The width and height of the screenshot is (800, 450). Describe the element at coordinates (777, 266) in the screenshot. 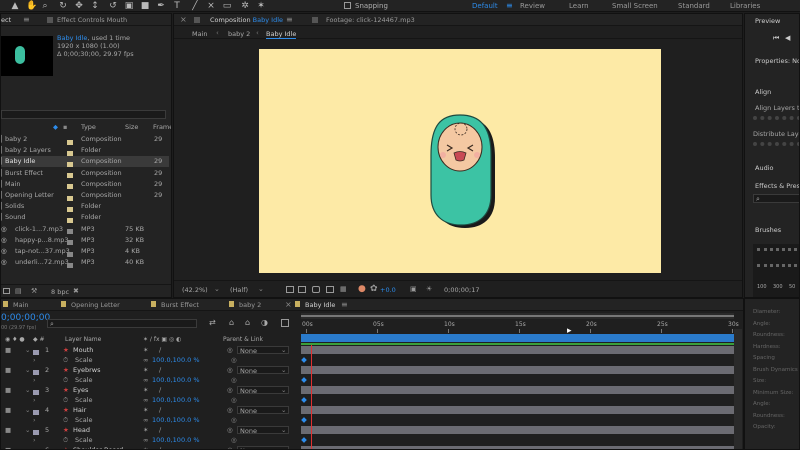

I see `brush-row` at that location.